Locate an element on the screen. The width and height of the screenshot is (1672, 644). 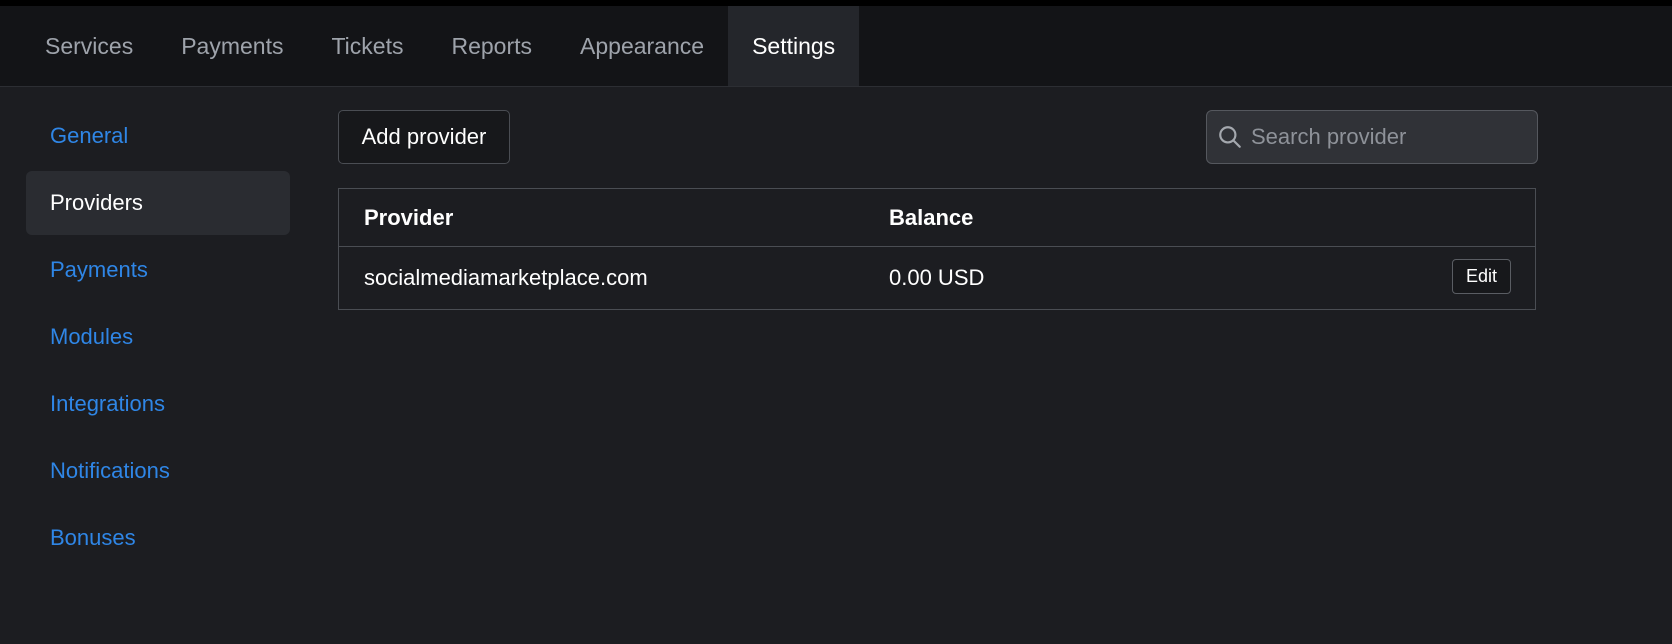
provider-balance: 0.00 USD is located at coordinates (937, 277).